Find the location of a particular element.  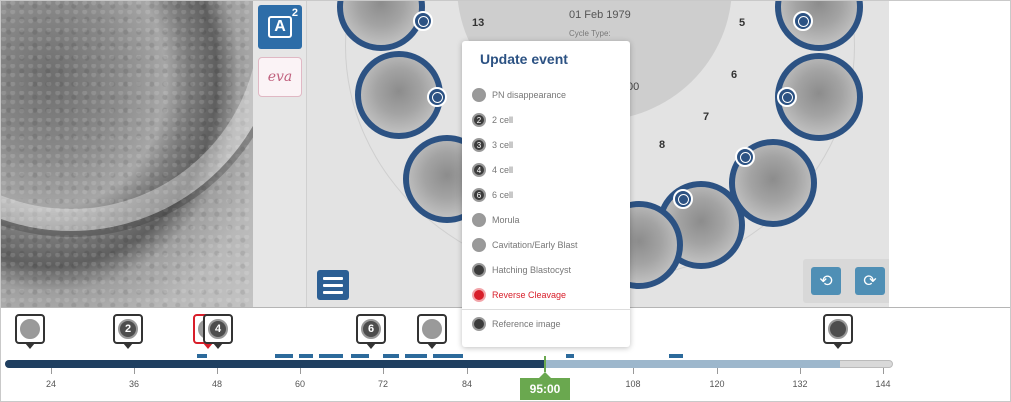

menu-item-label: Morula is located at coordinates (506, 220).